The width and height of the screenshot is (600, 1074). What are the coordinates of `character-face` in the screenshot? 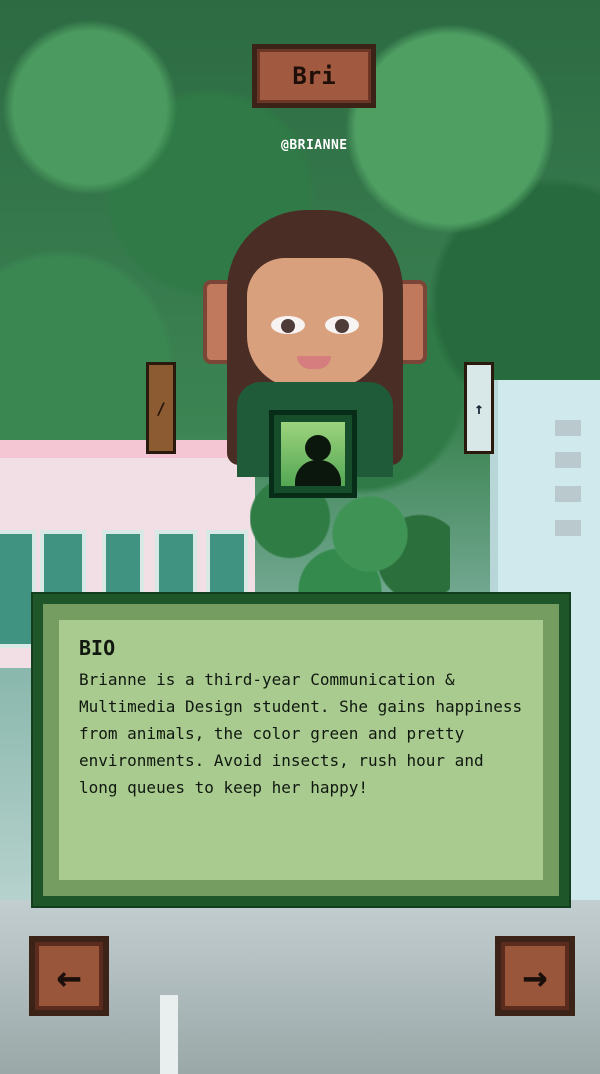 It's located at (315, 323).